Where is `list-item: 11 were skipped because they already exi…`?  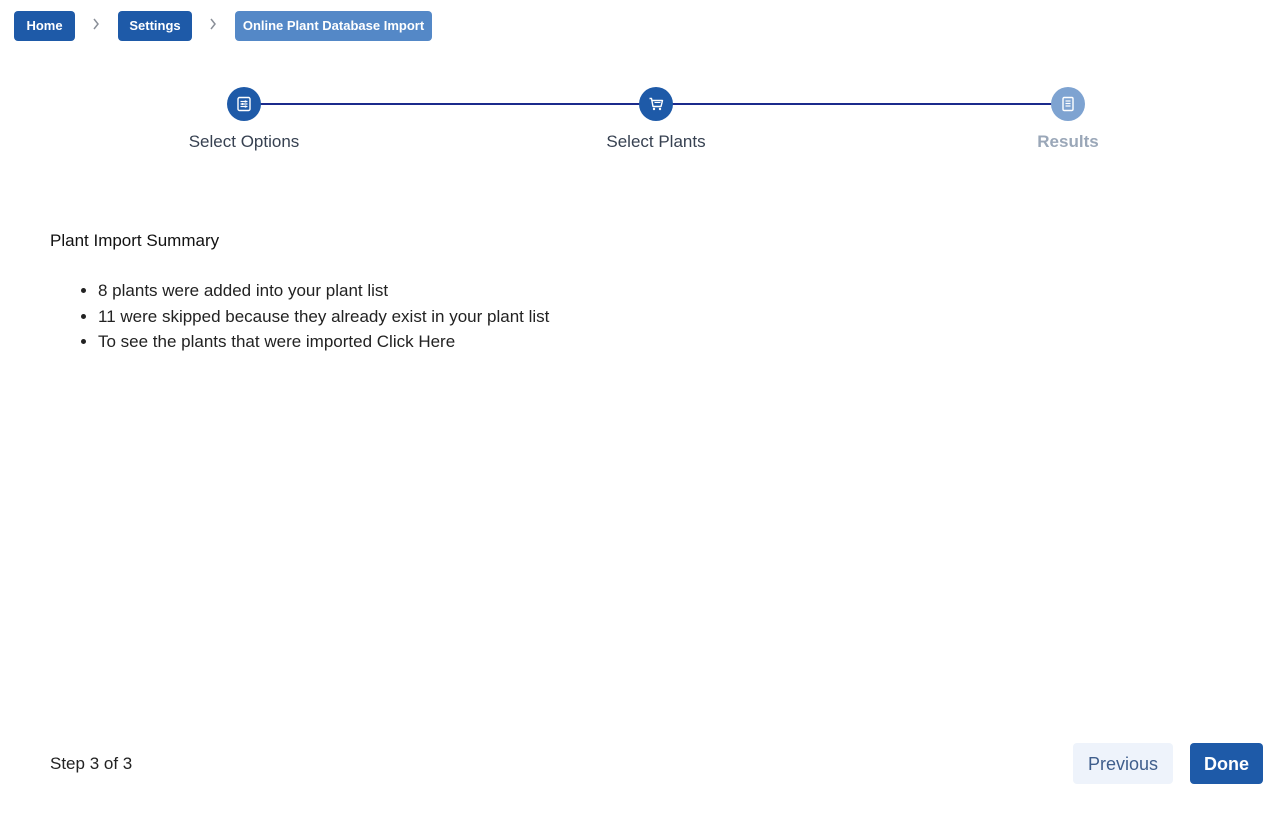 list-item: 11 were skipped because they already exi… is located at coordinates (323, 317).